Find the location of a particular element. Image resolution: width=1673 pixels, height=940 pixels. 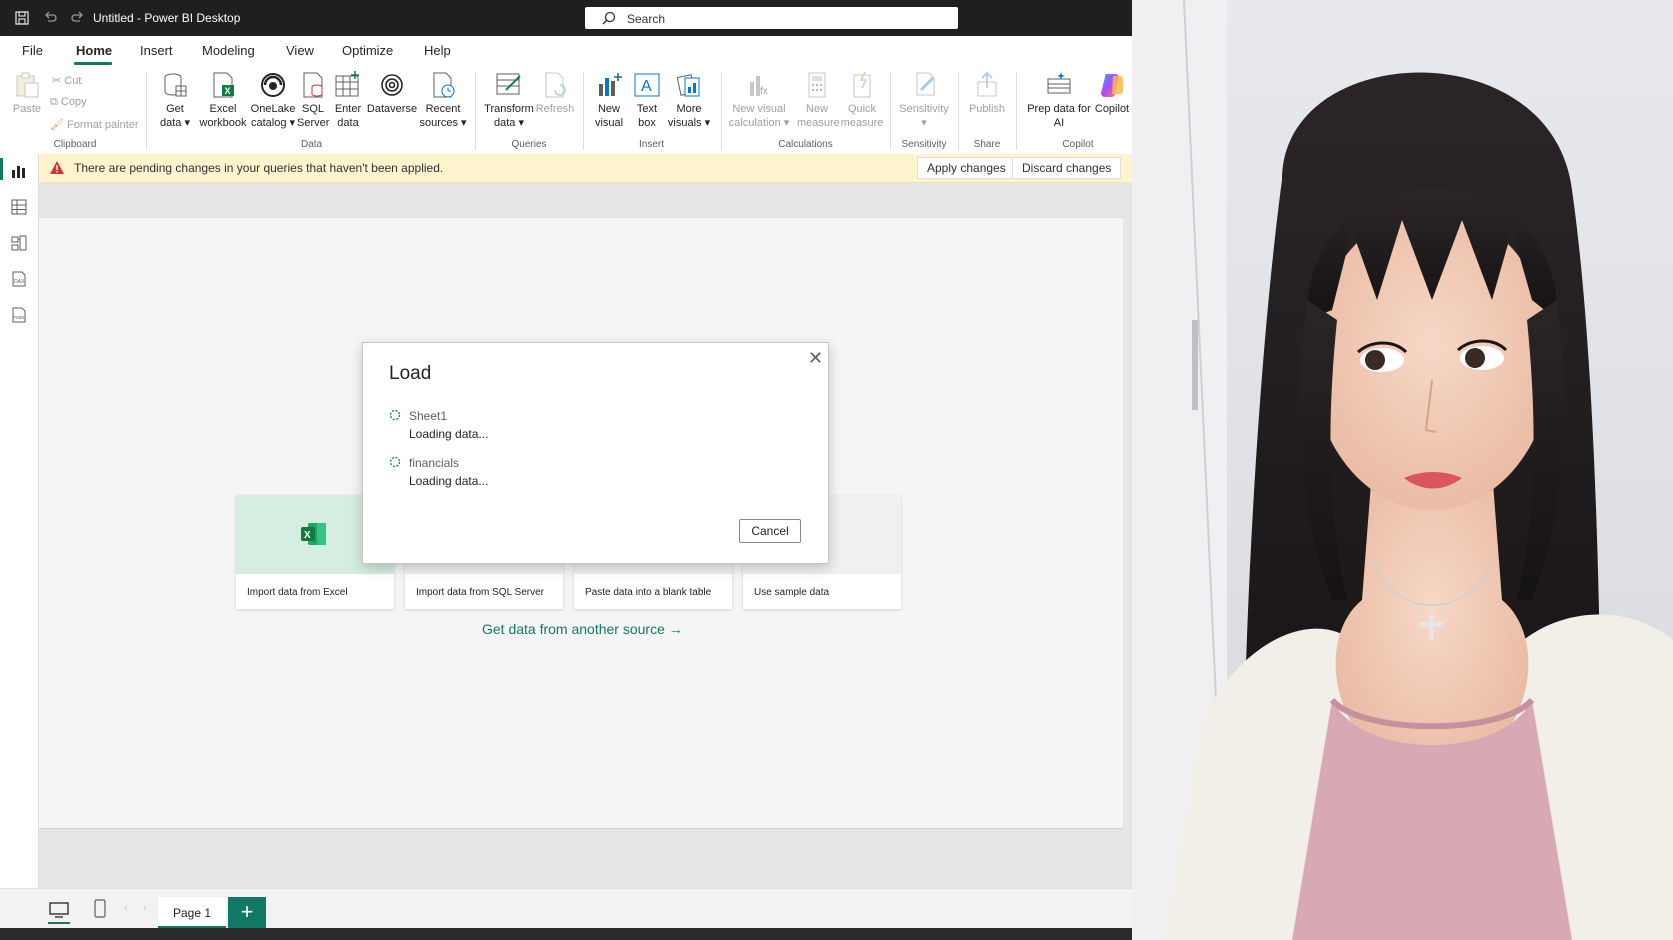

svg-text: X is located at coordinates (307, 535).